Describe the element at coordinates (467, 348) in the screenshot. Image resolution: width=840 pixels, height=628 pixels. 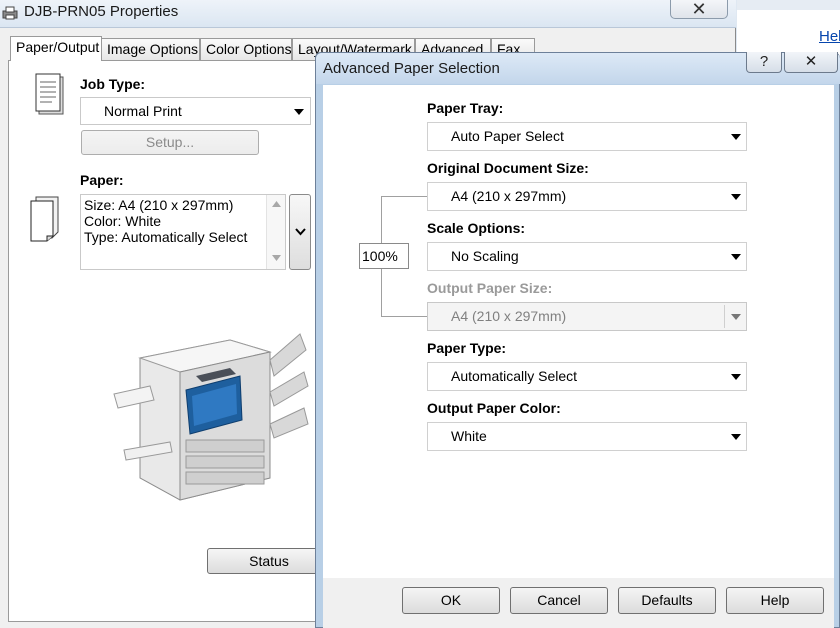
I see `paper-type-label: Paper Type:` at that location.